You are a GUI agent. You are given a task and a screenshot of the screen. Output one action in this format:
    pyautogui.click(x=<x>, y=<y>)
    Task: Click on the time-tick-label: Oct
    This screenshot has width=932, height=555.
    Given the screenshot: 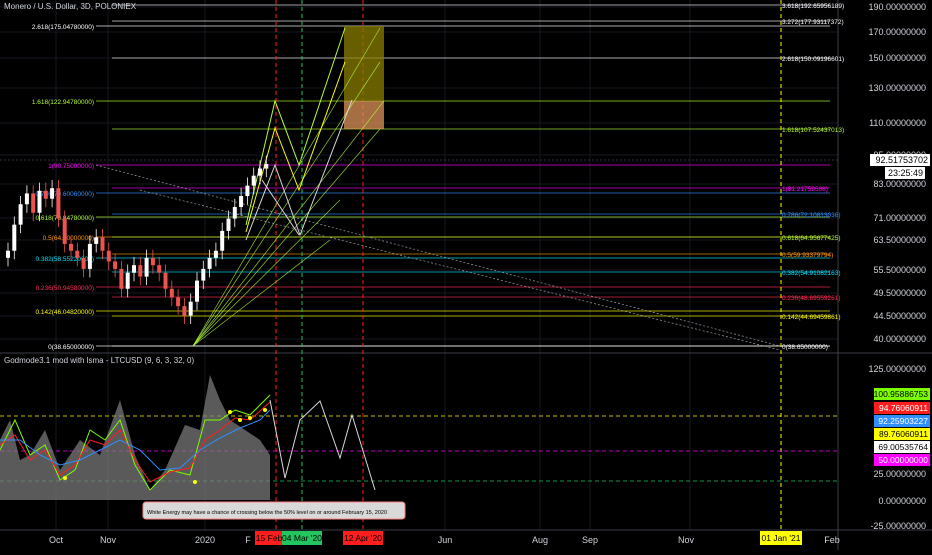 What is the action you would take?
    pyautogui.click(x=56, y=540)
    